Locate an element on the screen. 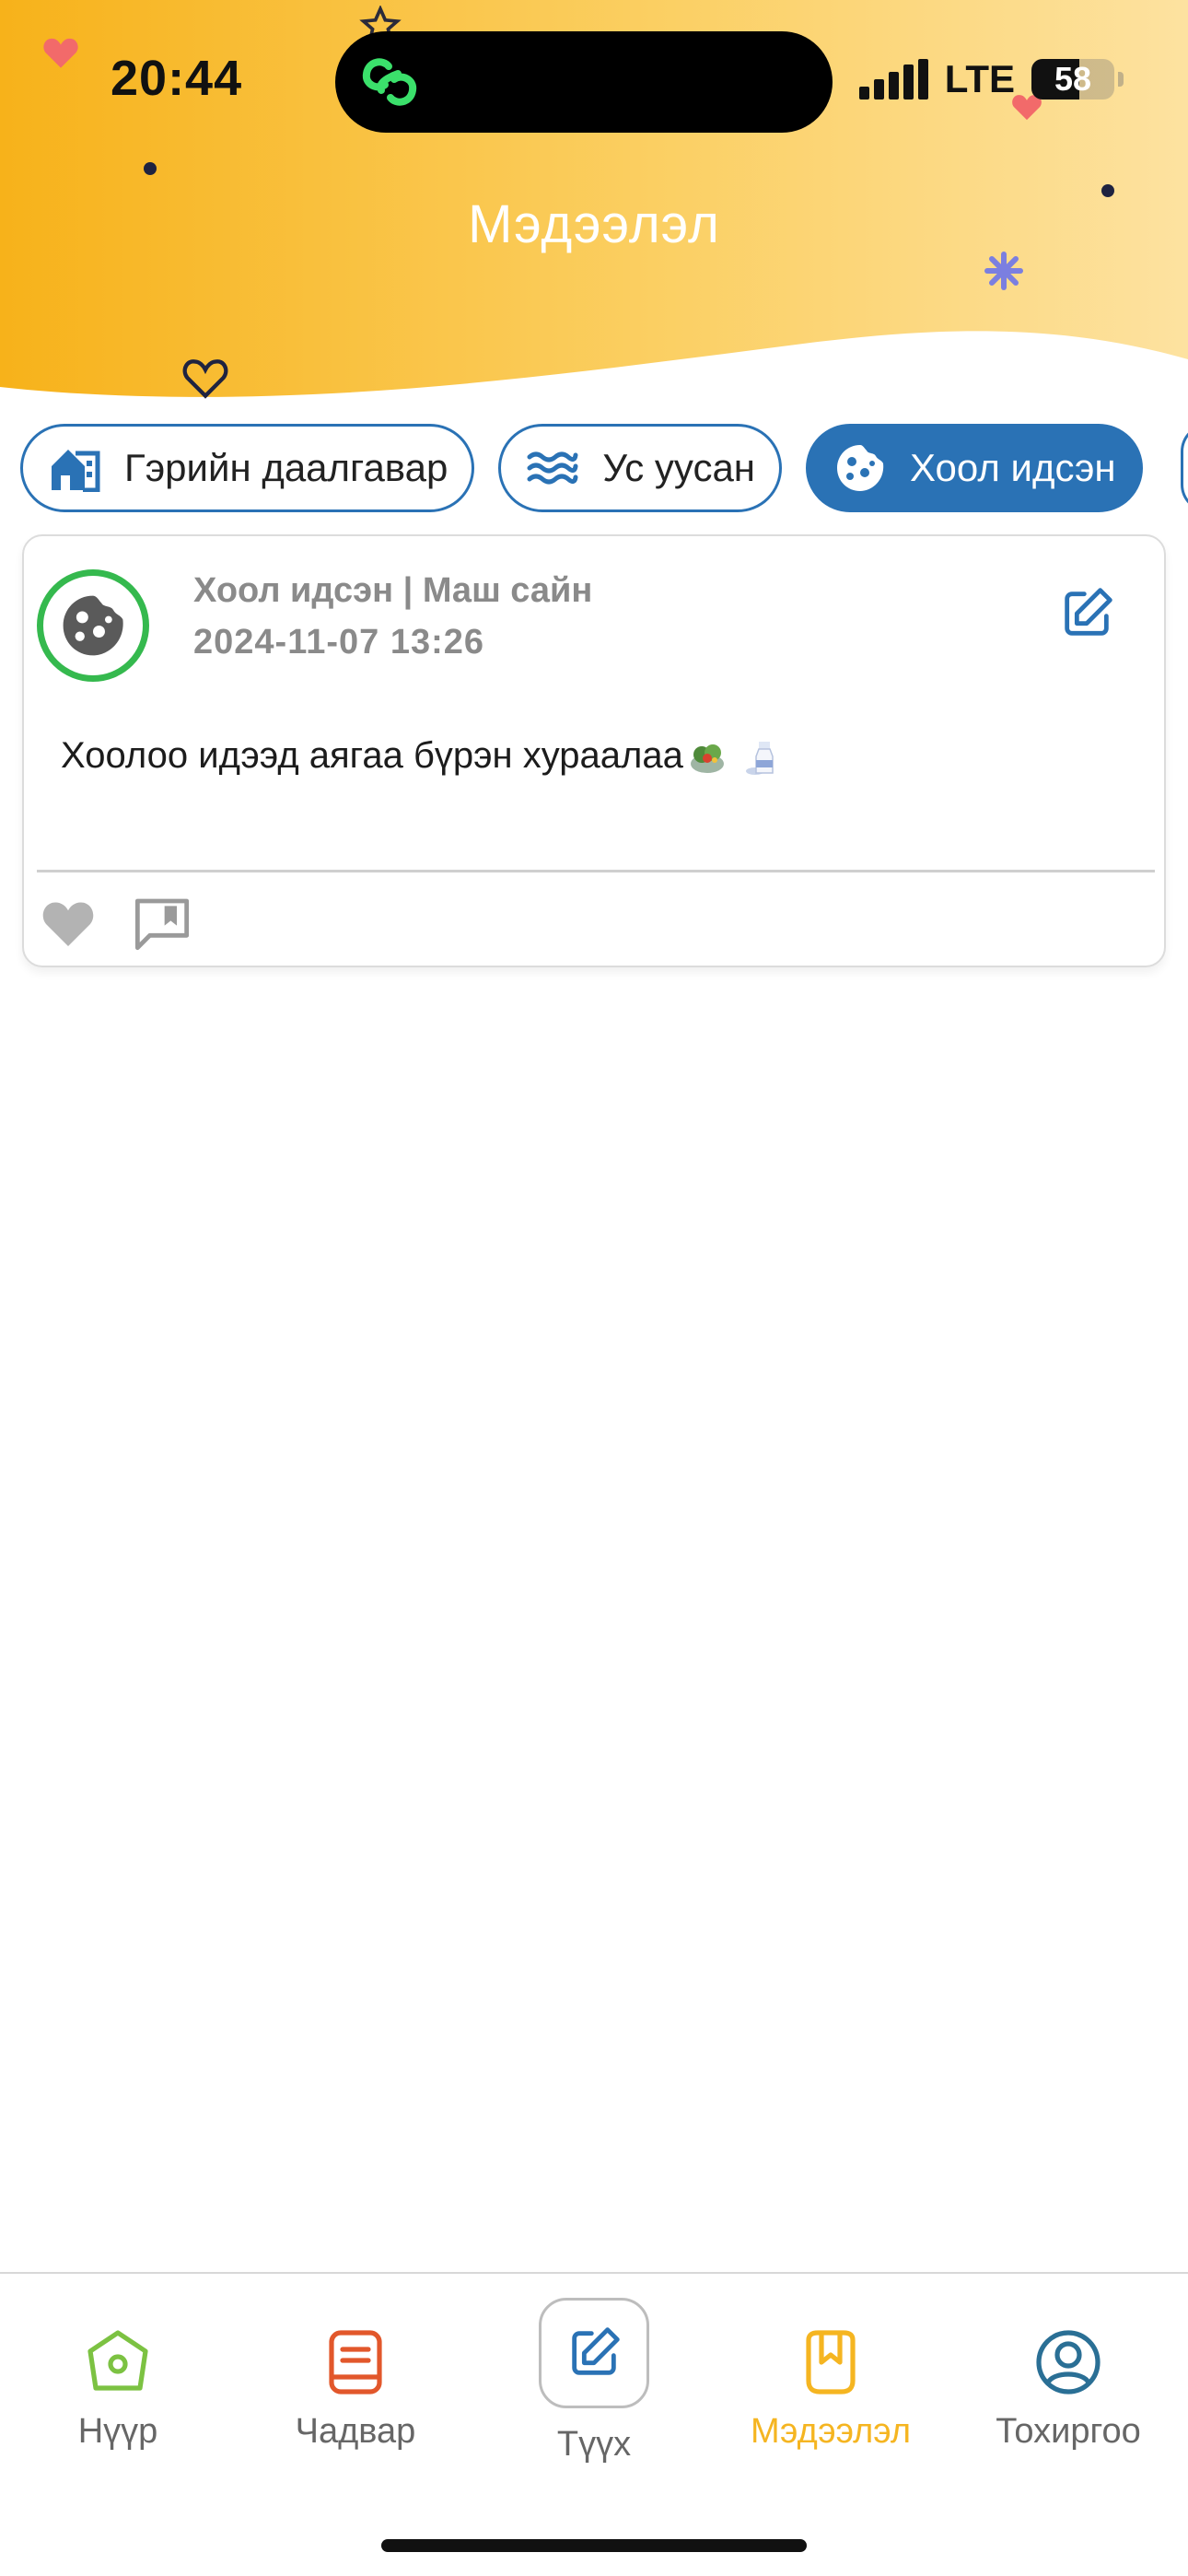 The width and height of the screenshot is (1188, 2576). category-tabs: Гэрийн даалгавар Ус уусан Хоол идсэн is located at coordinates (581, 468).